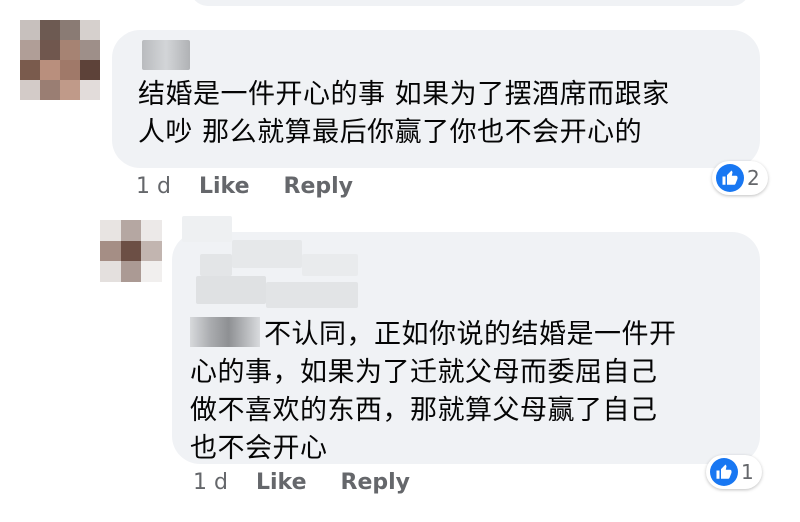 The image size is (800, 522). What do you see at coordinates (443, 114) in the screenshot?
I see `comment-text: 结婚是一件开心的事 如果为了摆酒席而跟家 人吵 那么就算最后你赢了你也不会开心的` at bounding box center [443, 114].